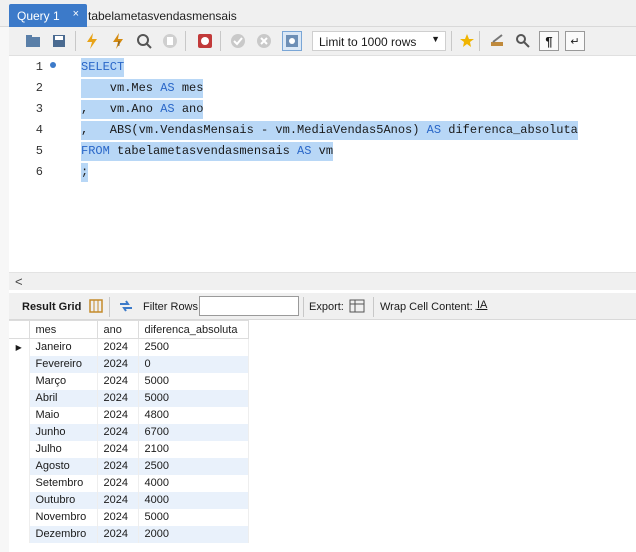  What do you see at coordinates (170, 41) in the screenshot?
I see `stop-icon` at bounding box center [170, 41].